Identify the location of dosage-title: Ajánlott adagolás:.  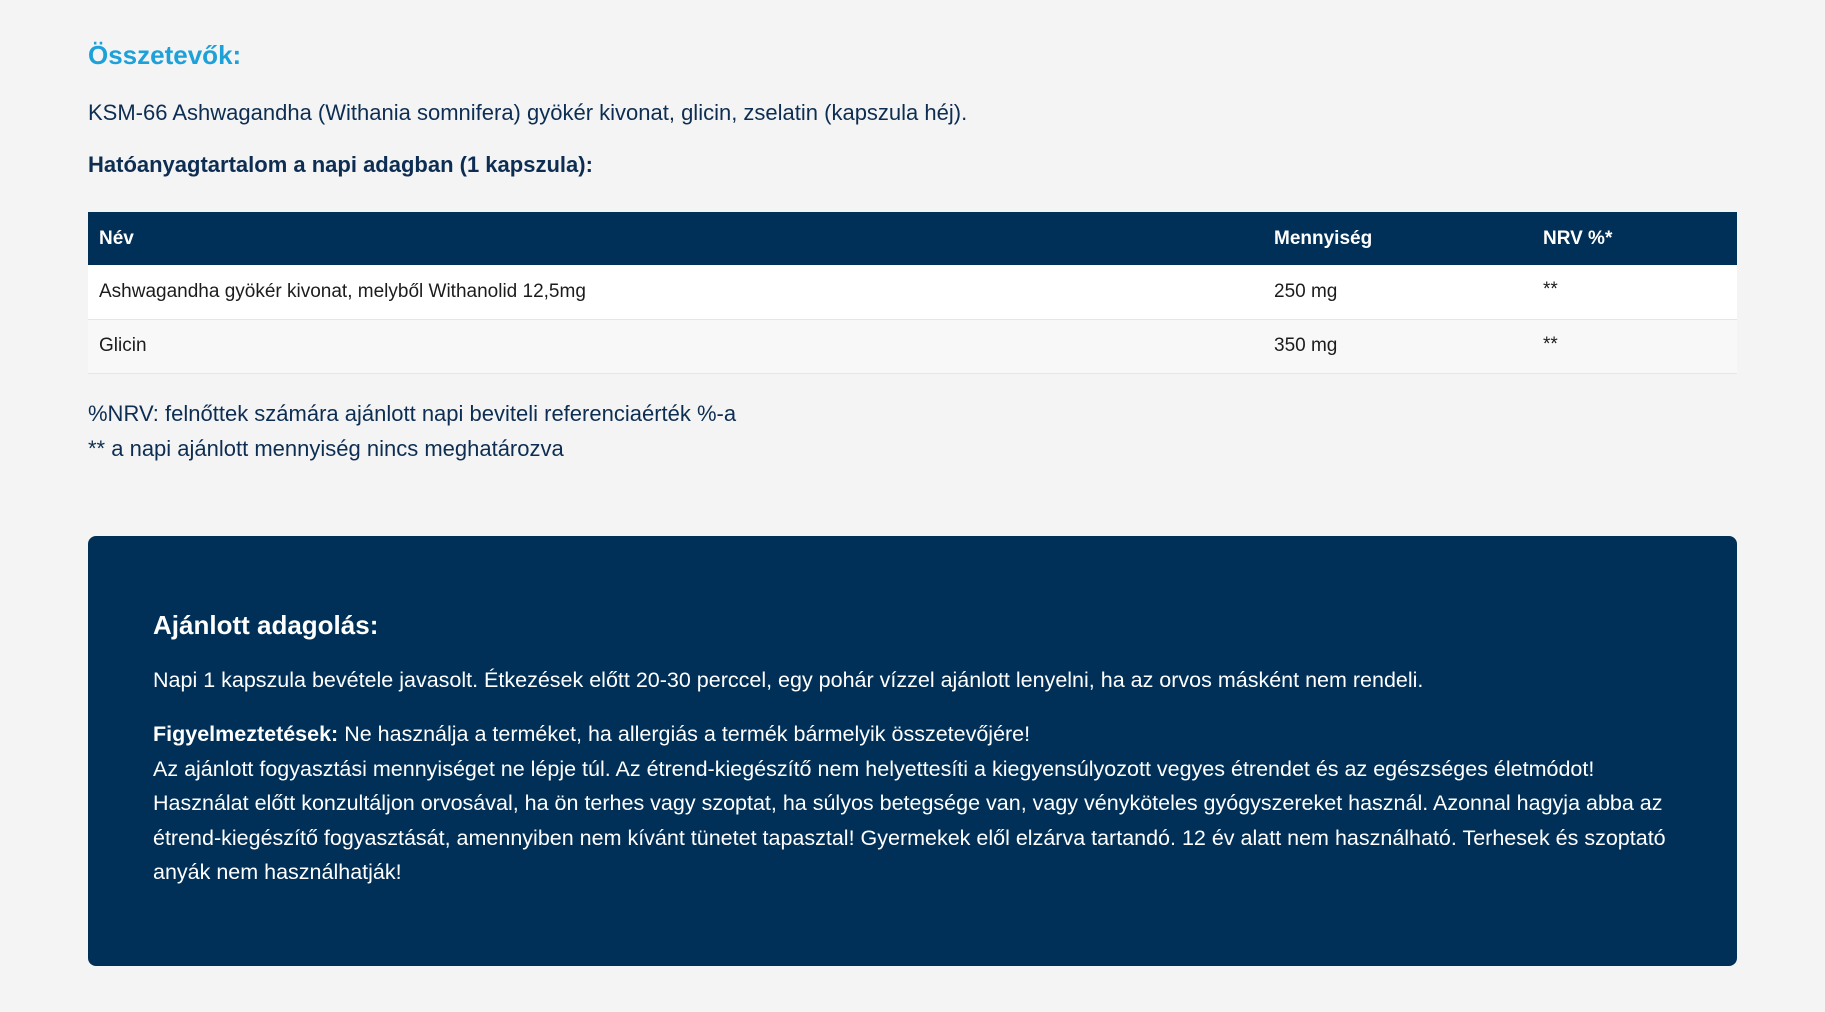
(266, 625).